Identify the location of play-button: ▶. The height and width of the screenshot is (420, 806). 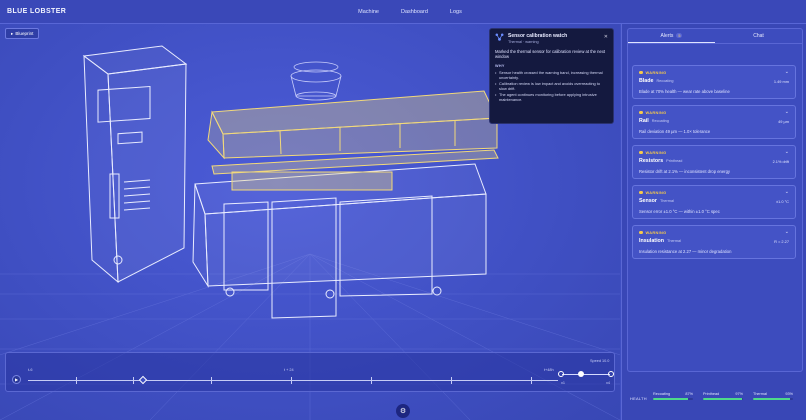
(16, 379).